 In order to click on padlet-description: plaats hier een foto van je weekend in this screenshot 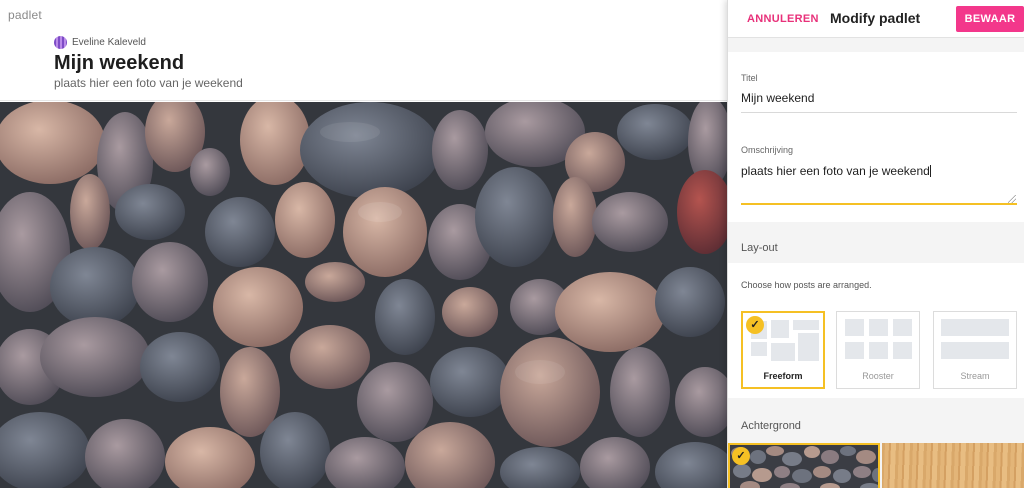, I will do `click(148, 83)`.